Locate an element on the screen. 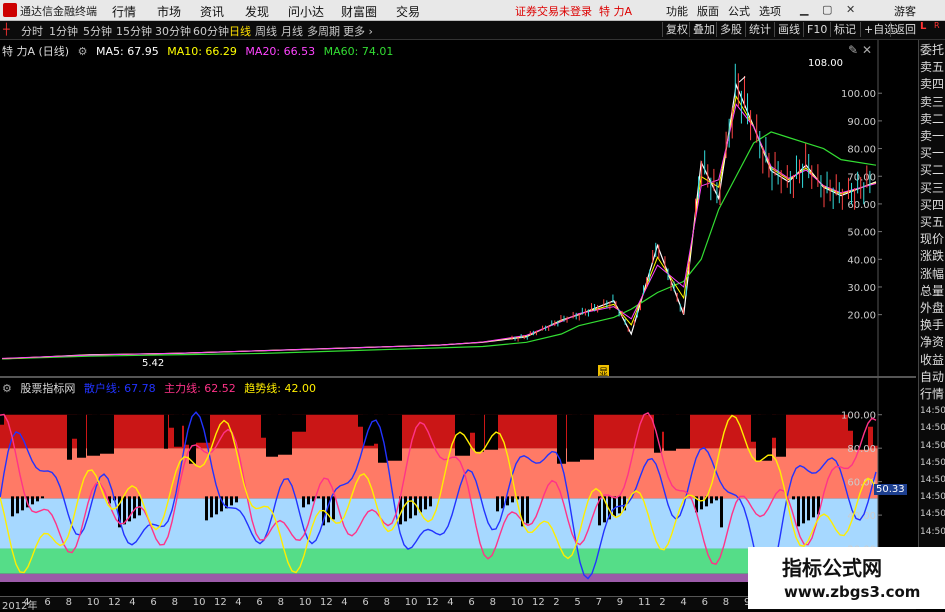 The image size is (945, 612). side-item: 买一 is located at coordinates (932, 153).